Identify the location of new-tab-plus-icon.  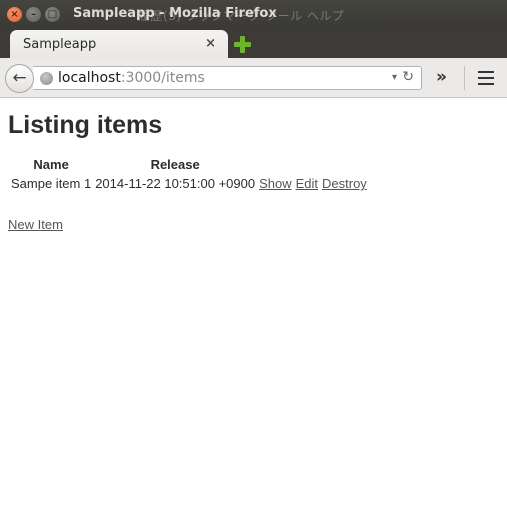
(242, 44).